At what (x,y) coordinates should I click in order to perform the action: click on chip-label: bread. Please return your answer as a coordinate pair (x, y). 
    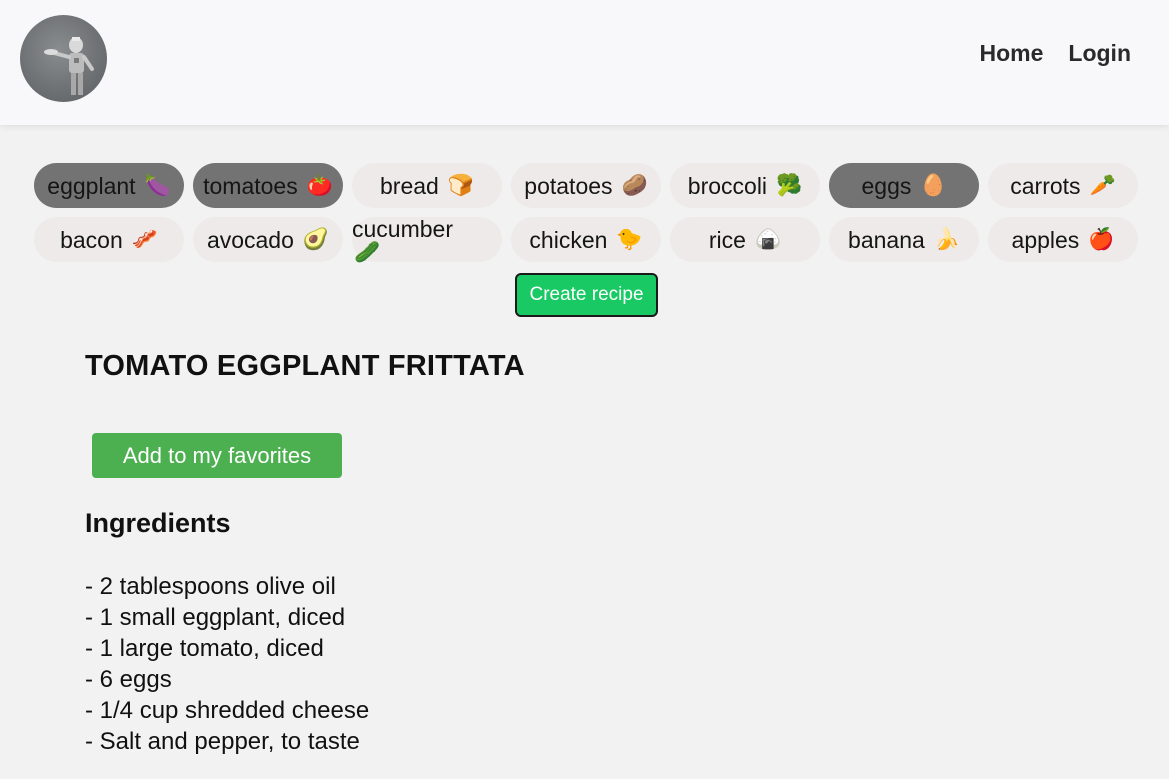
    Looking at the image, I should click on (409, 185).